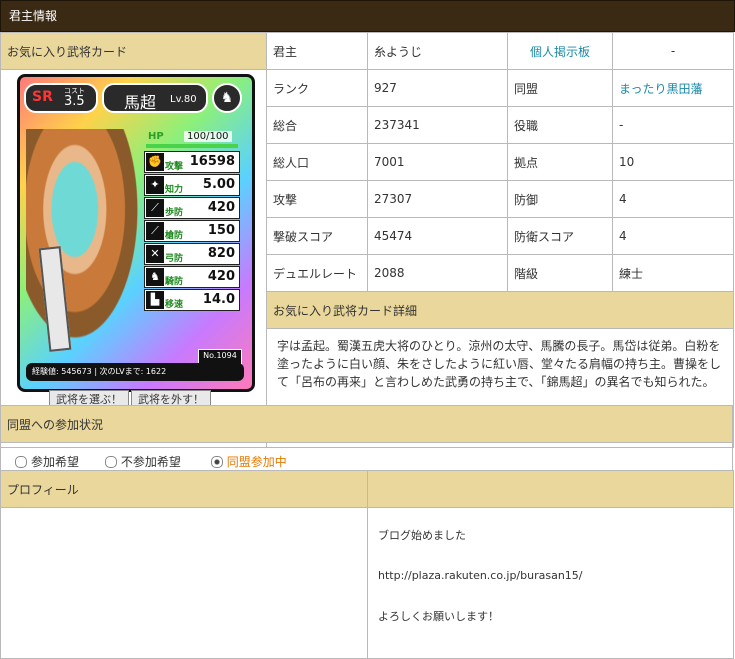 The width and height of the screenshot is (735, 659). Describe the element at coordinates (317, 51) in the screenshot. I see `row-label: 君主` at that location.